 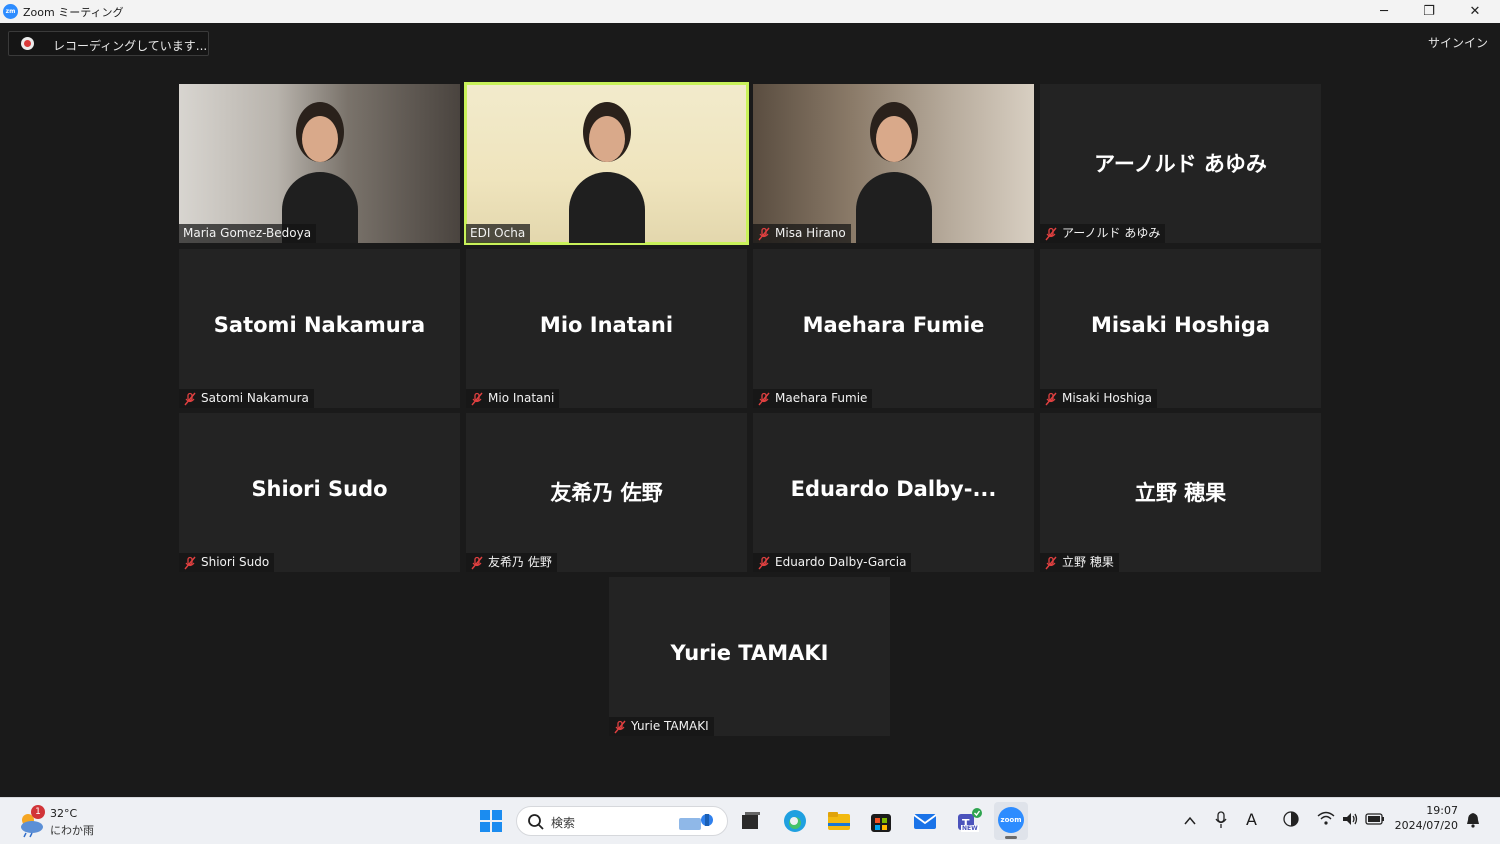 I want to click on zoom-taskbar-app: zoom, so click(x=1011, y=821).